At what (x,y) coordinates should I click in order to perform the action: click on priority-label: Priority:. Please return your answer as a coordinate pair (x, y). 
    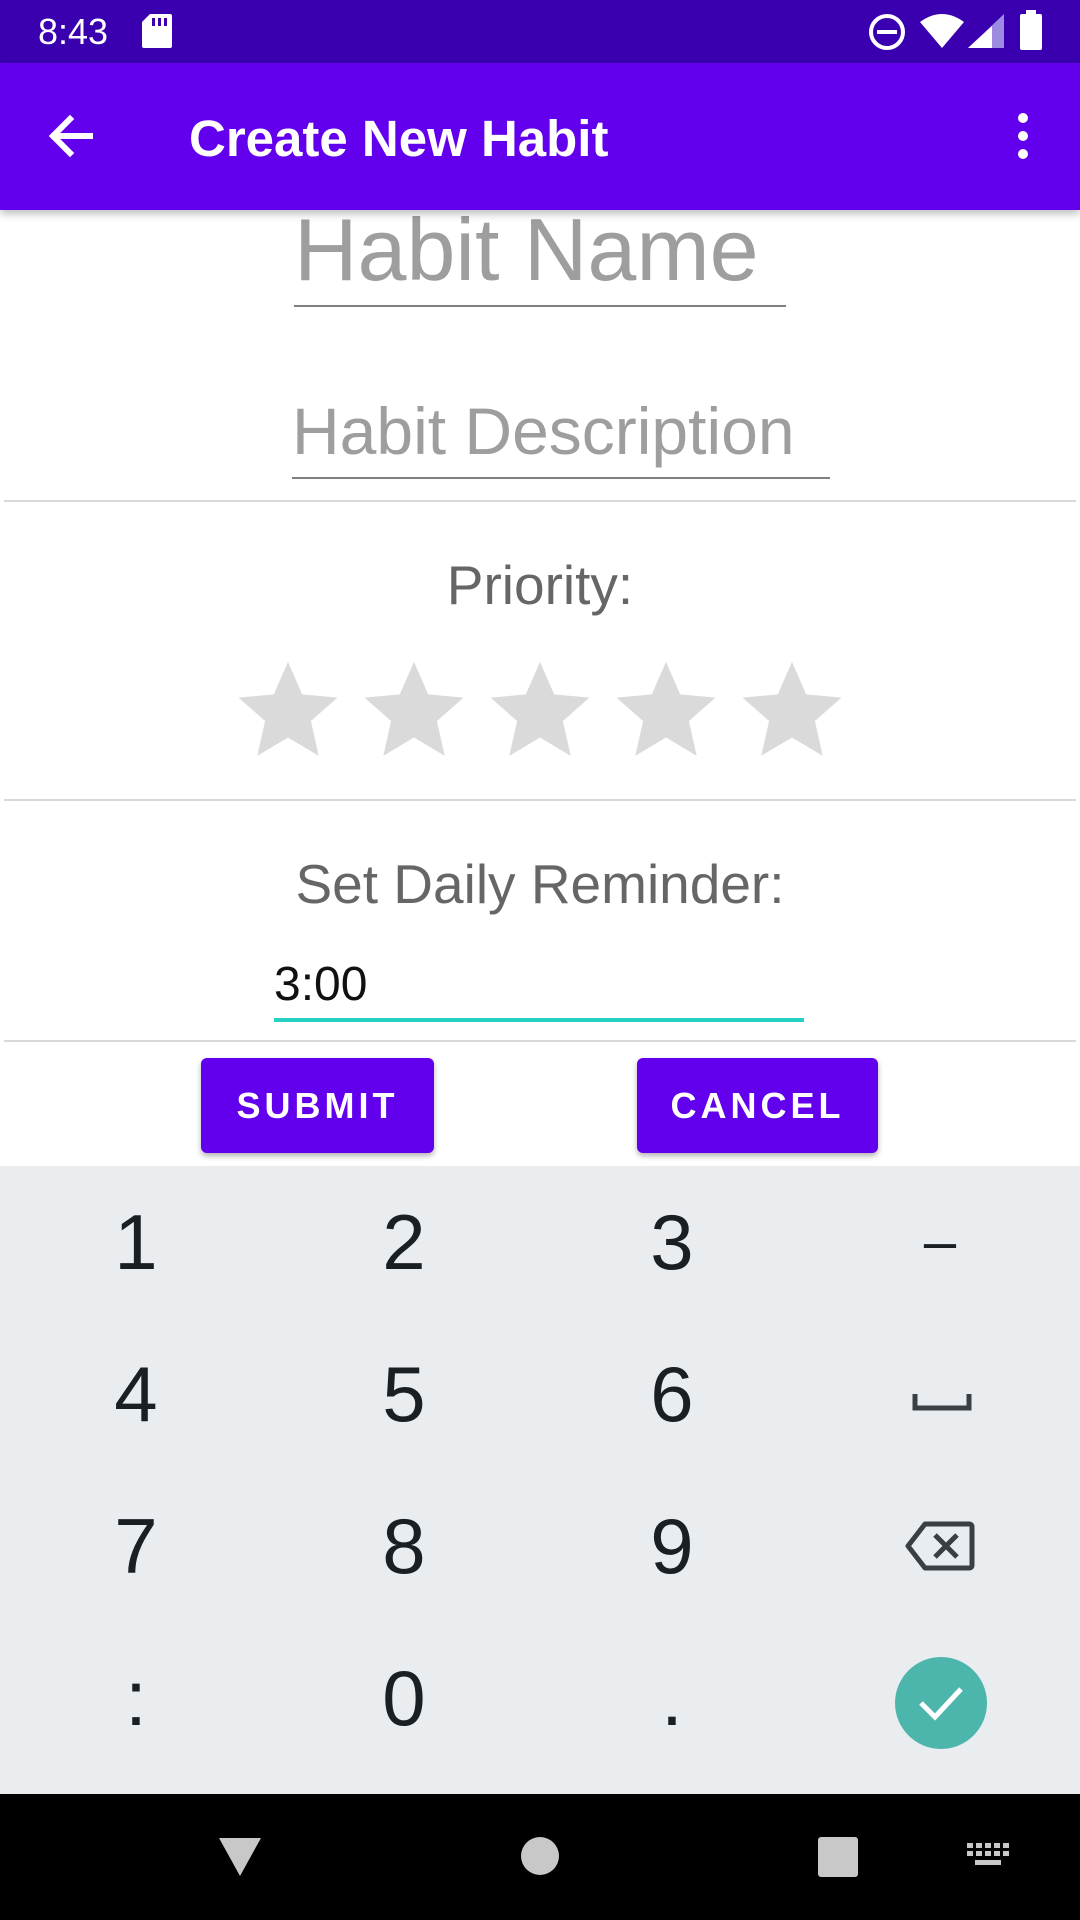
    Looking at the image, I should click on (540, 585).